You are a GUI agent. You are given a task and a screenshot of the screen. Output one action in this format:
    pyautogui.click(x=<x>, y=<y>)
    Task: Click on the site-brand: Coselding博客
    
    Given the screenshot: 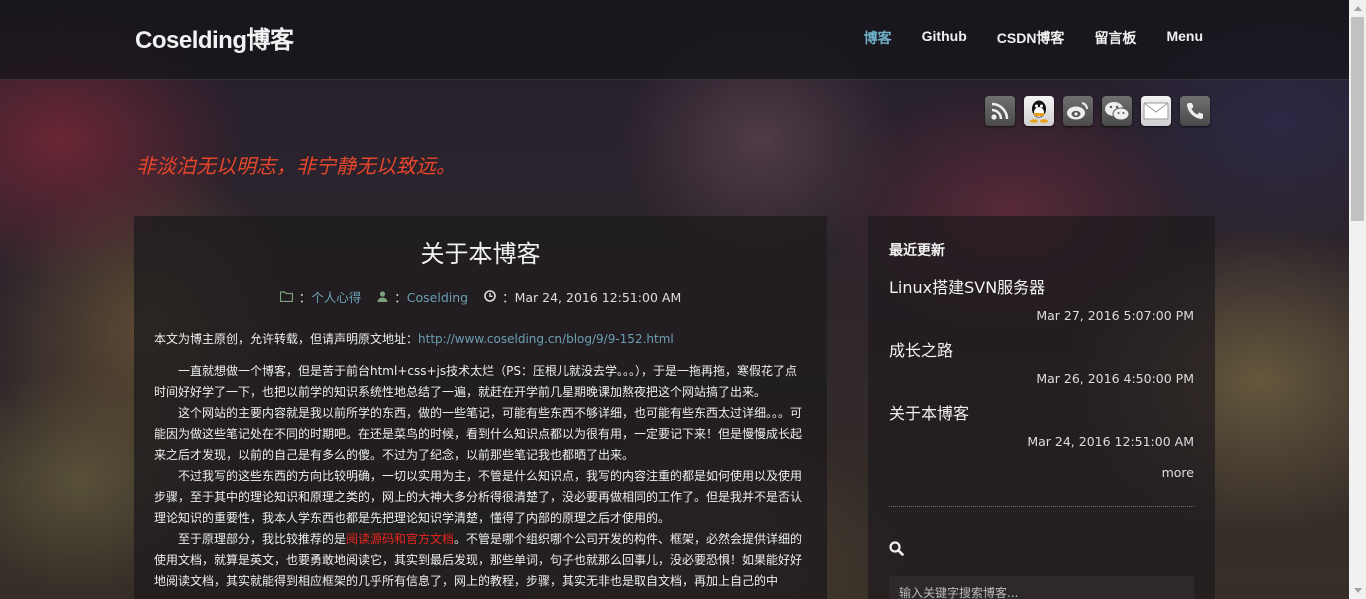 What is the action you would take?
    pyautogui.click(x=214, y=37)
    